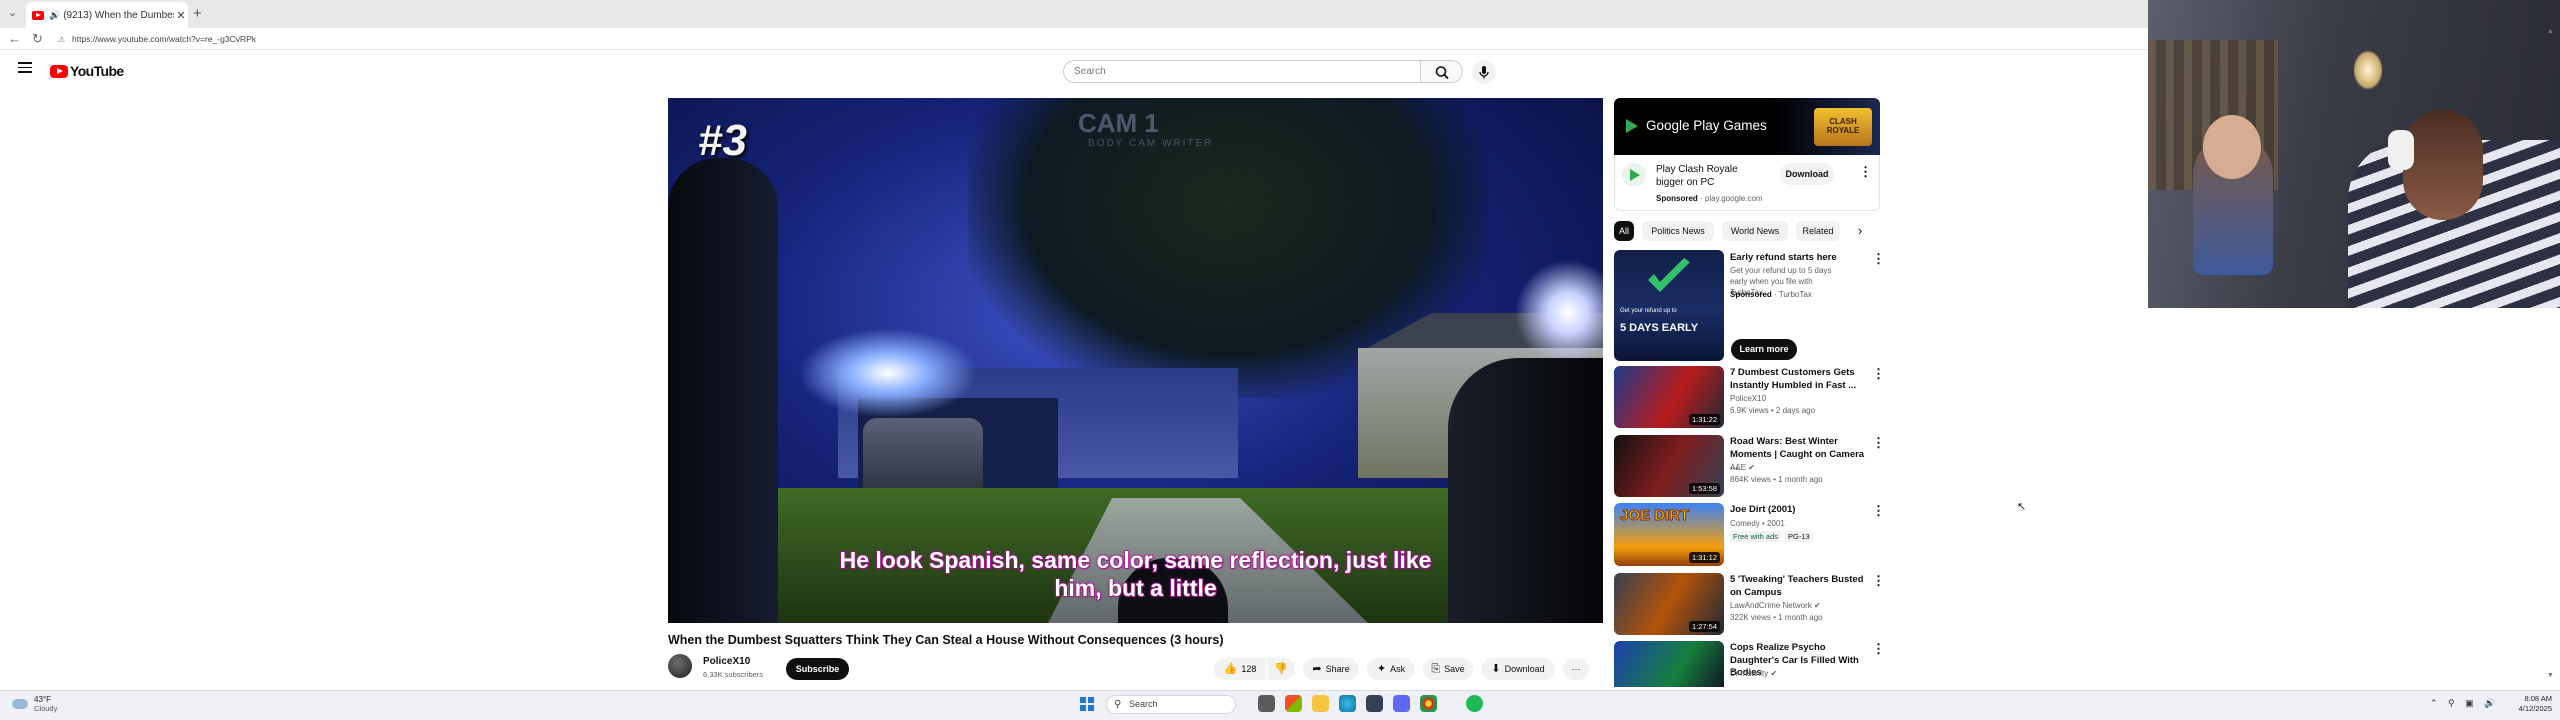 This screenshot has width=2560, height=720. What do you see at coordinates (1624, 231) in the screenshot?
I see `chip-all: All` at bounding box center [1624, 231].